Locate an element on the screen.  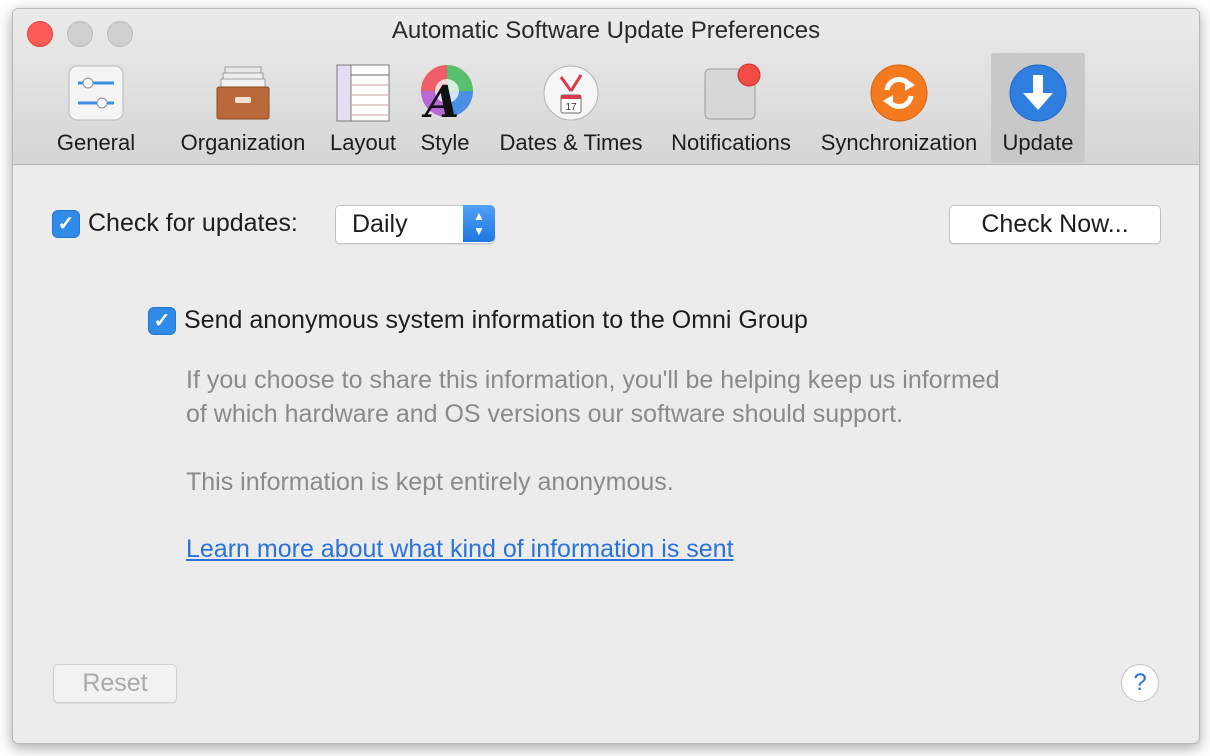
update-frequency-popup: Daily ▲ ▼ is located at coordinates (415, 224).